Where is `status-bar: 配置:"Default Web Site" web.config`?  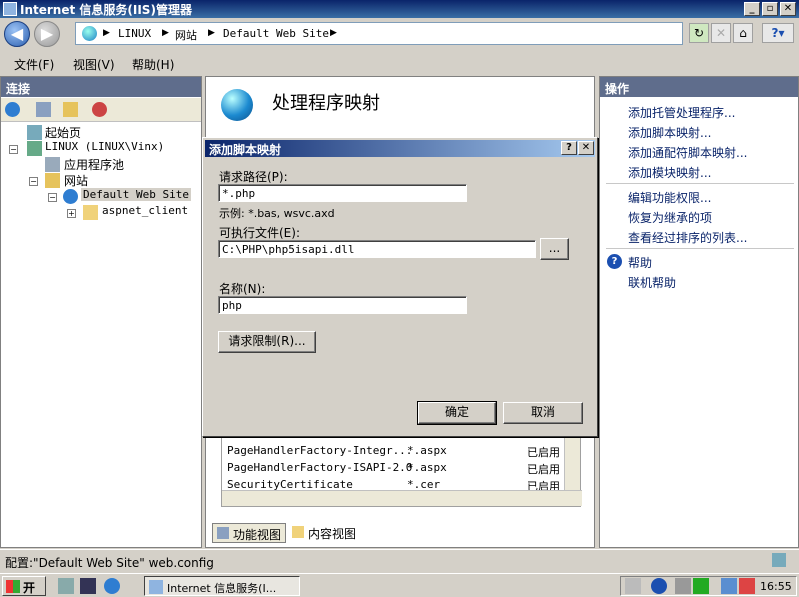
status-bar: 配置:"Default Web Site" web.config is located at coordinates (399, 560).